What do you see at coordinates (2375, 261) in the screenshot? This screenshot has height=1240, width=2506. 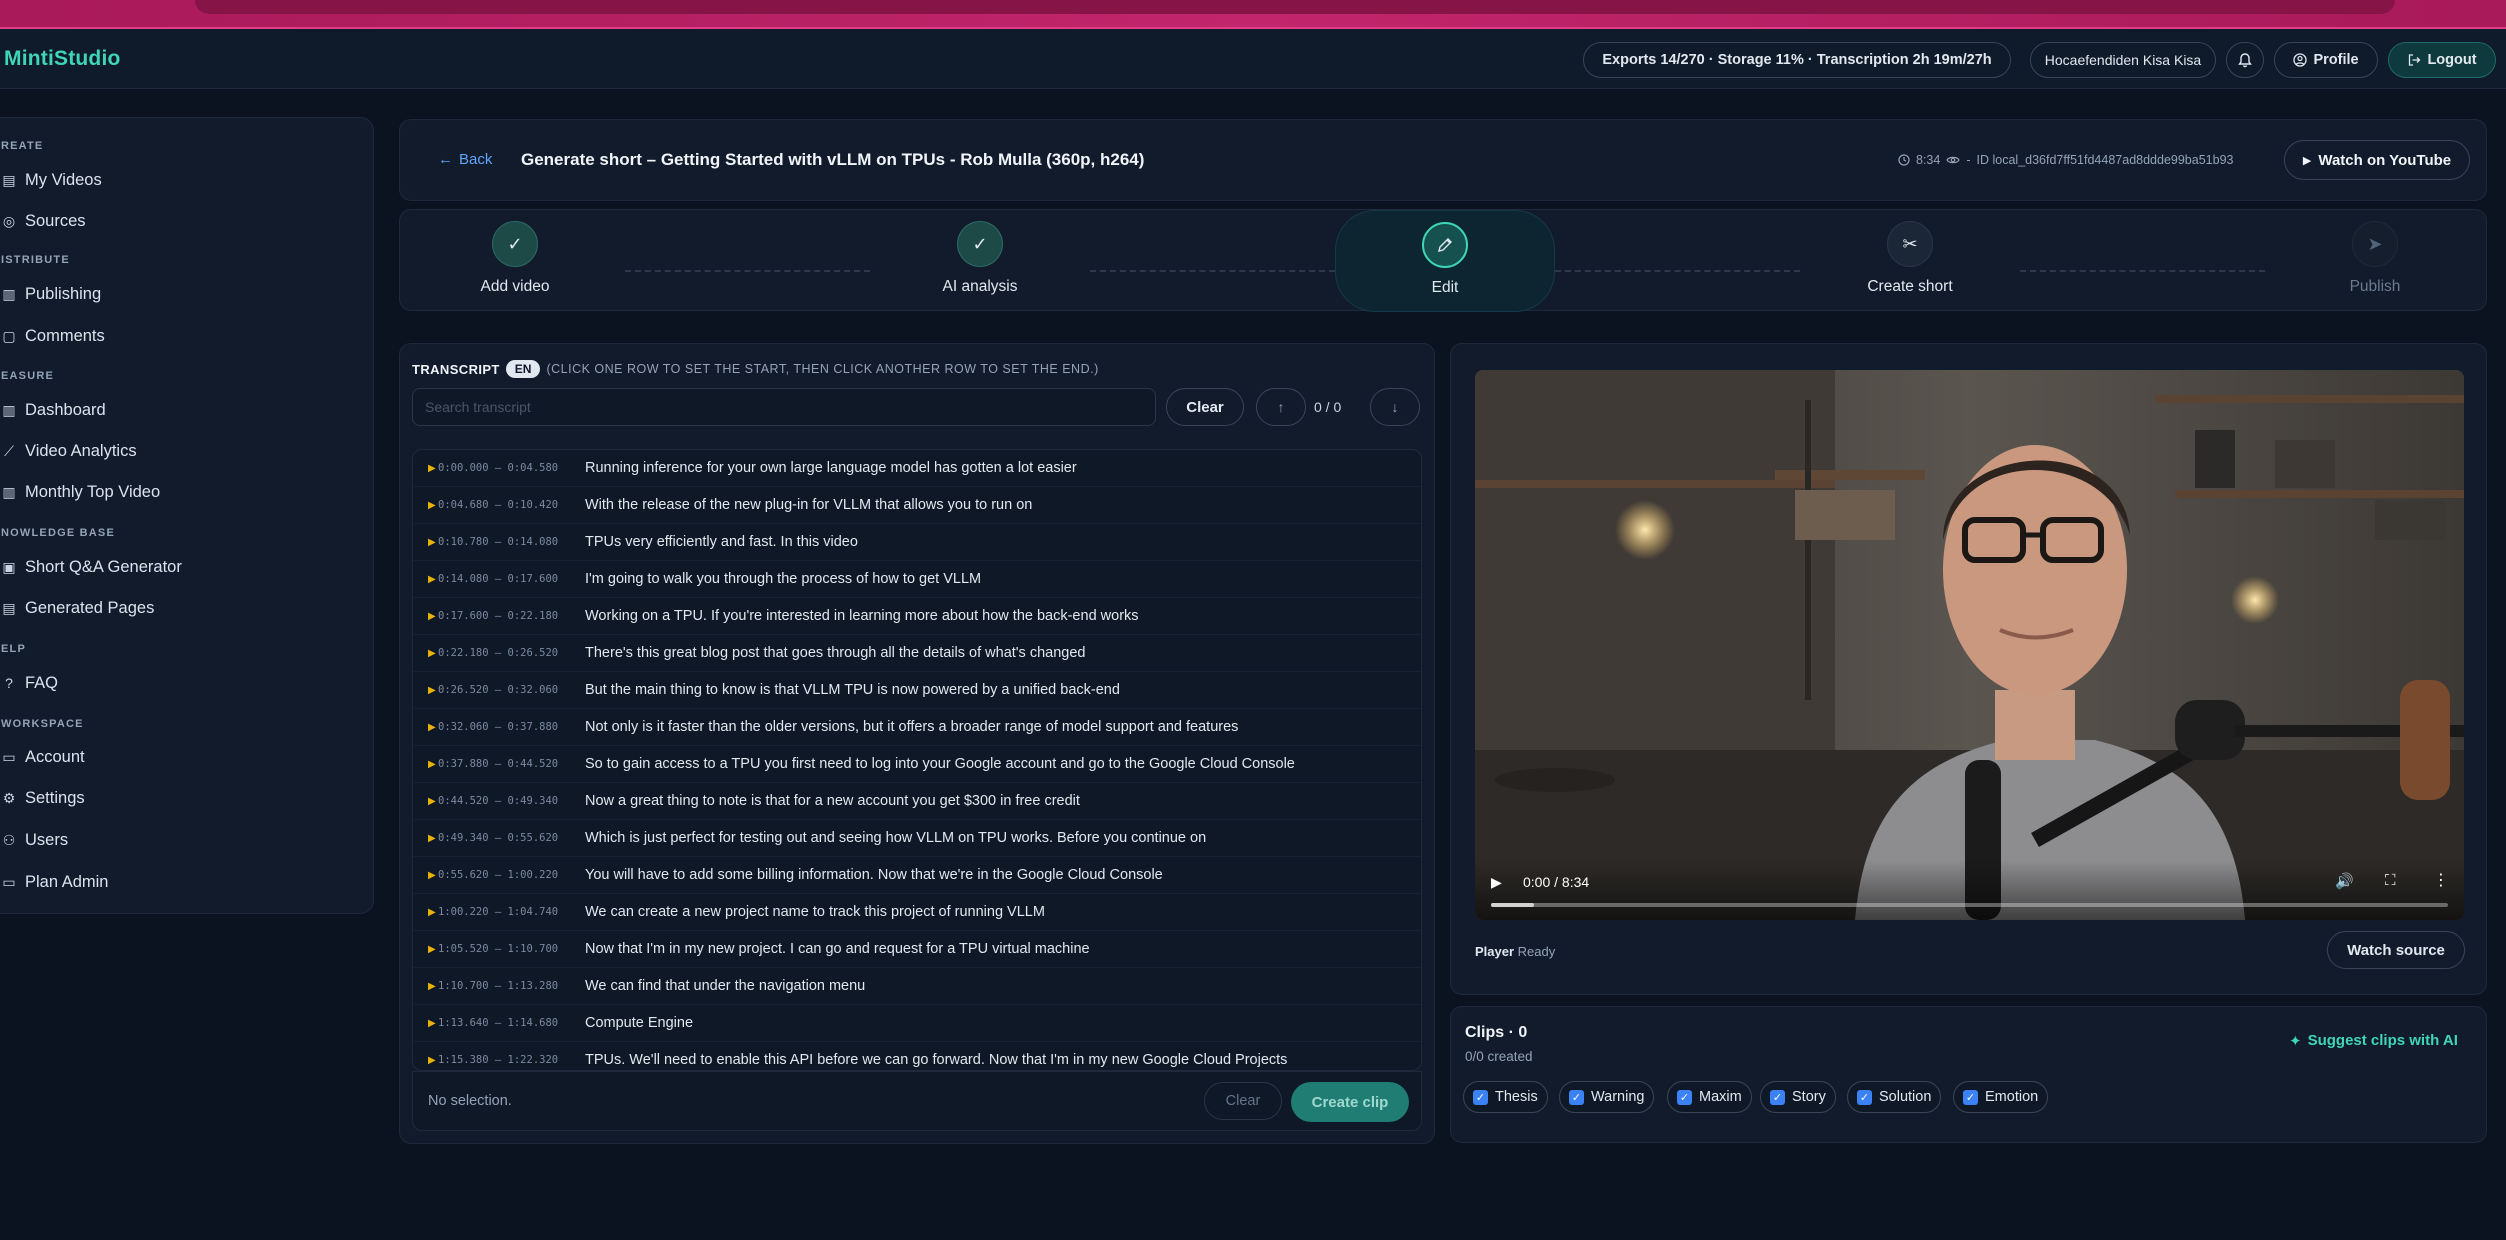 I see `step-publish: ➤ Publish` at bounding box center [2375, 261].